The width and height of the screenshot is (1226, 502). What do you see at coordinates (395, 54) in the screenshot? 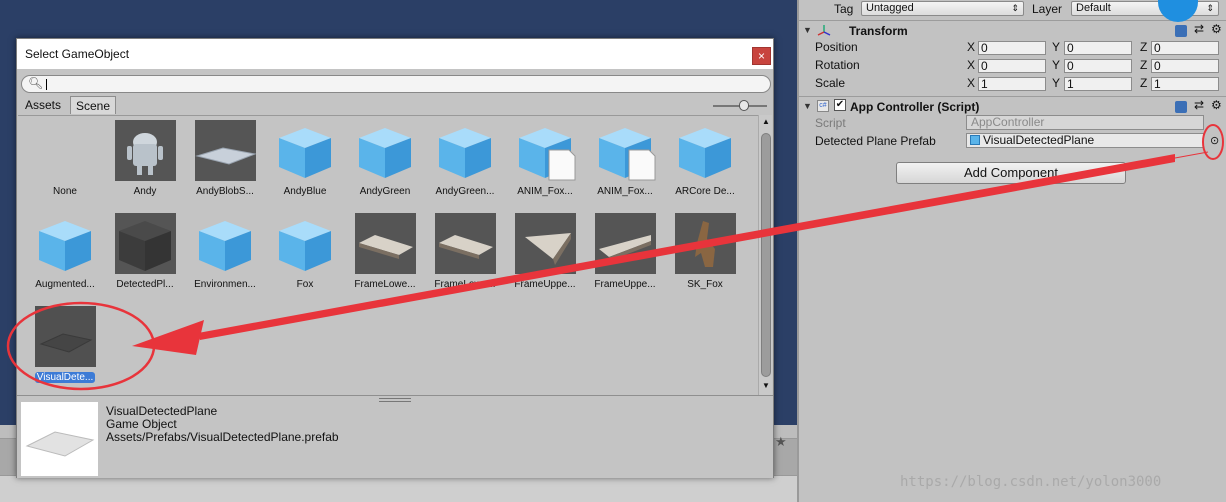
I see `dialog-titlebar: Select GameObject ×` at bounding box center [395, 54].